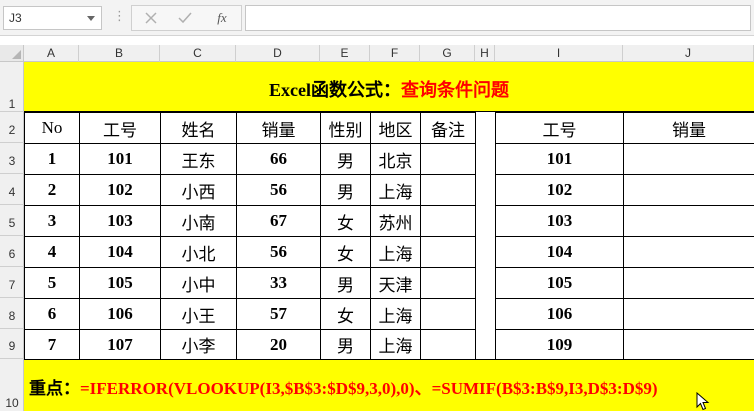  Describe the element at coordinates (278, 53) in the screenshot. I see `column-header-d: D` at that location.